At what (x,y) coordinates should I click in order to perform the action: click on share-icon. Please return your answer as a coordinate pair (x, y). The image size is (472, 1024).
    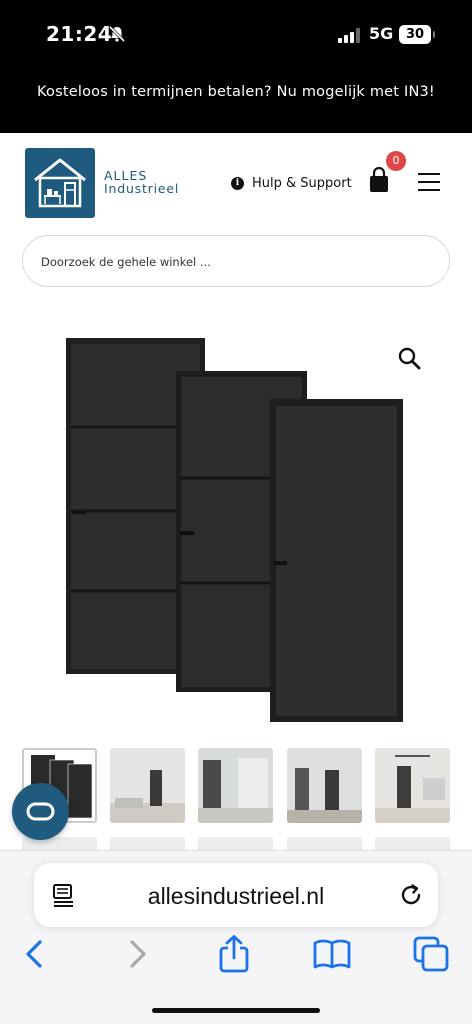
    Looking at the image, I should click on (234, 954).